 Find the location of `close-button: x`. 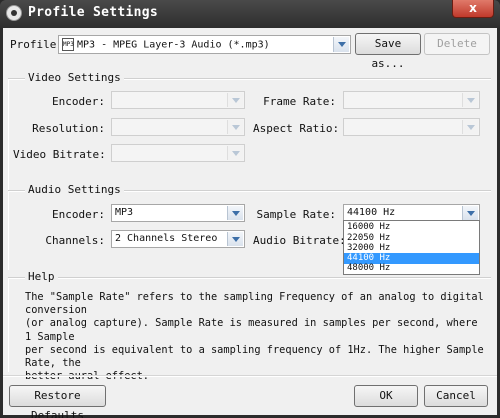

close-button: x is located at coordinates (473, 9).